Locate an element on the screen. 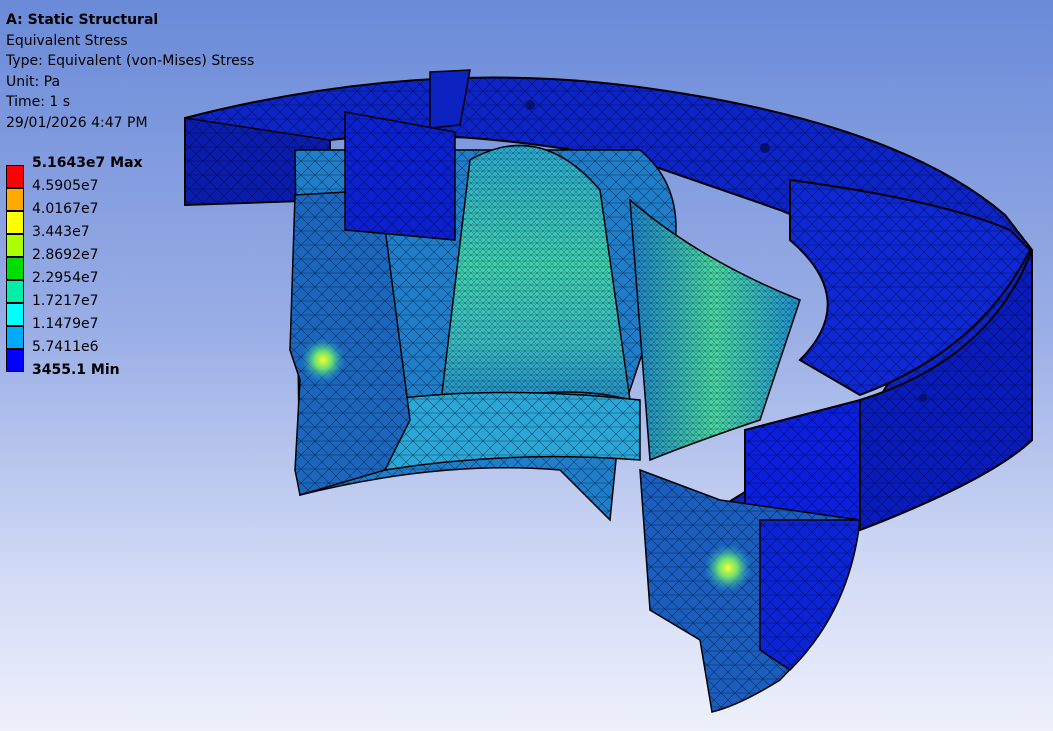 The width and height of the screenshot is (1053, 731). legend-value-label: 2.2954e7 is located at coordinates (65, 278).